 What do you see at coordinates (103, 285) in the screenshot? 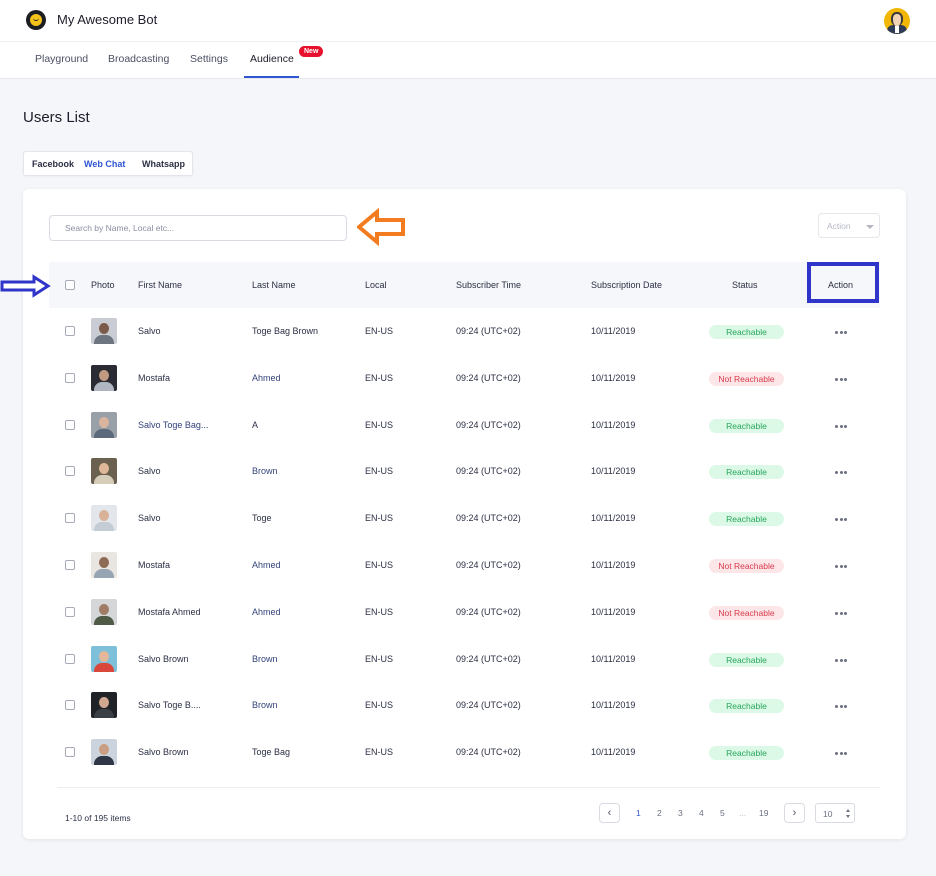
I see `col-header-photo: Photo` at bounding box center [103, 285].